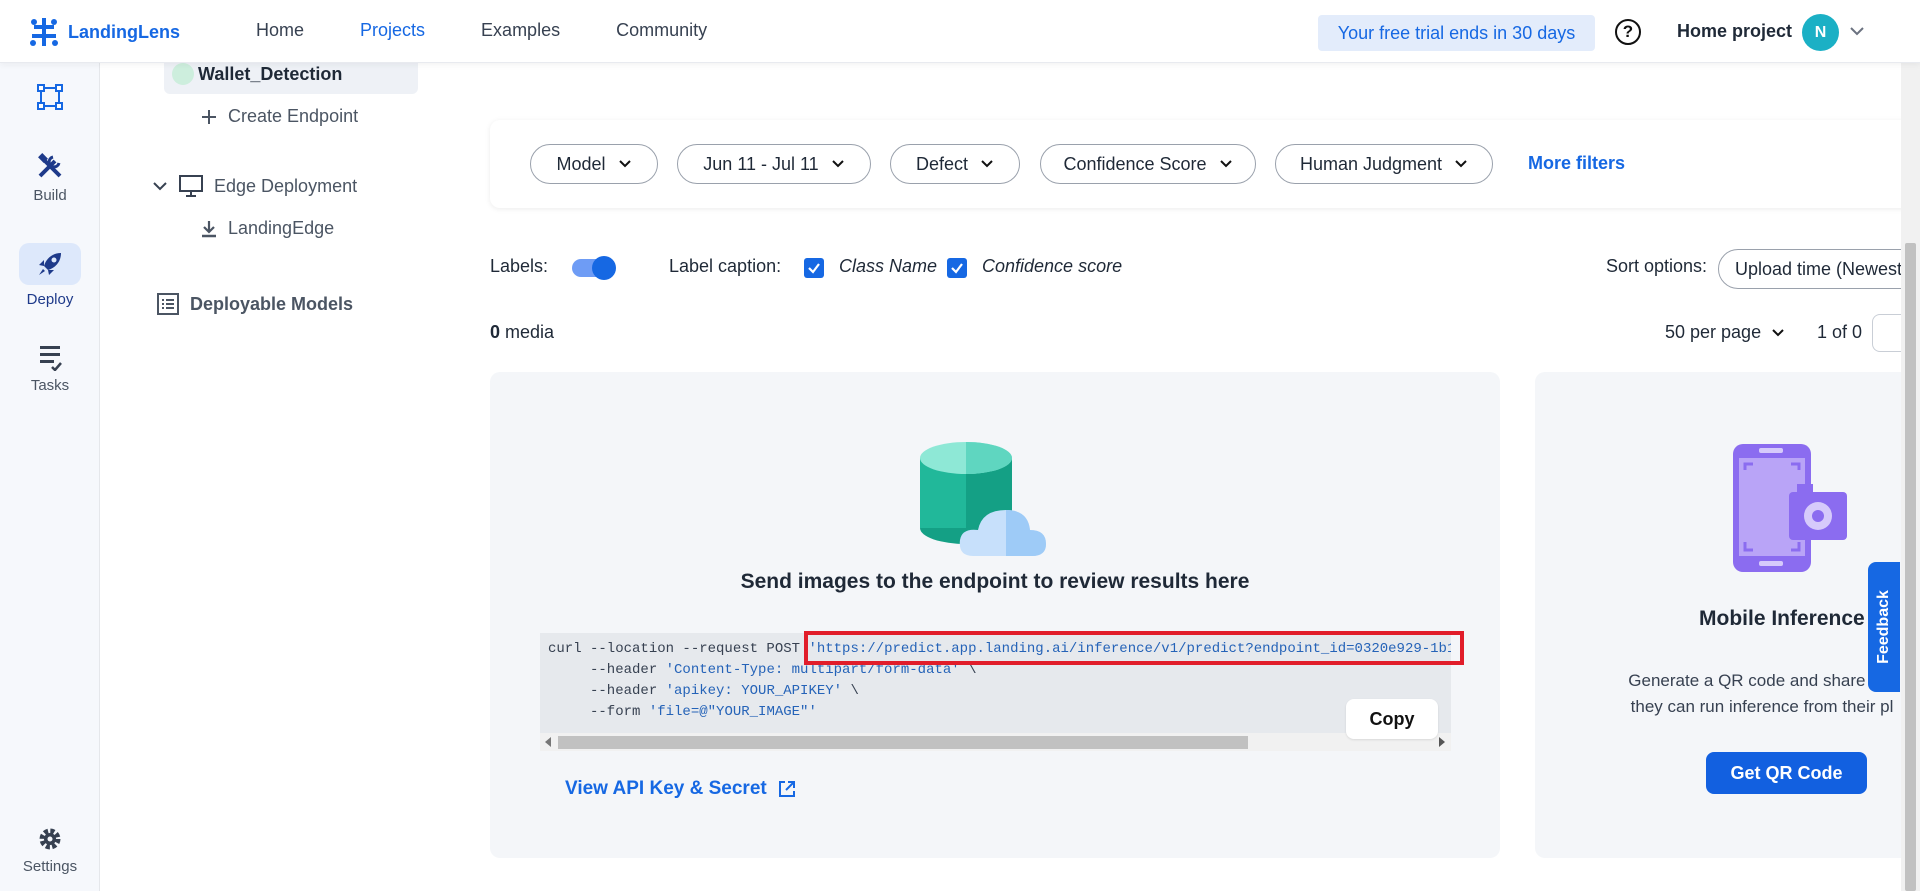 The width and height of the screenshot is (1920, 891). I want to click on database-cloud-icon, so click(983, 499).